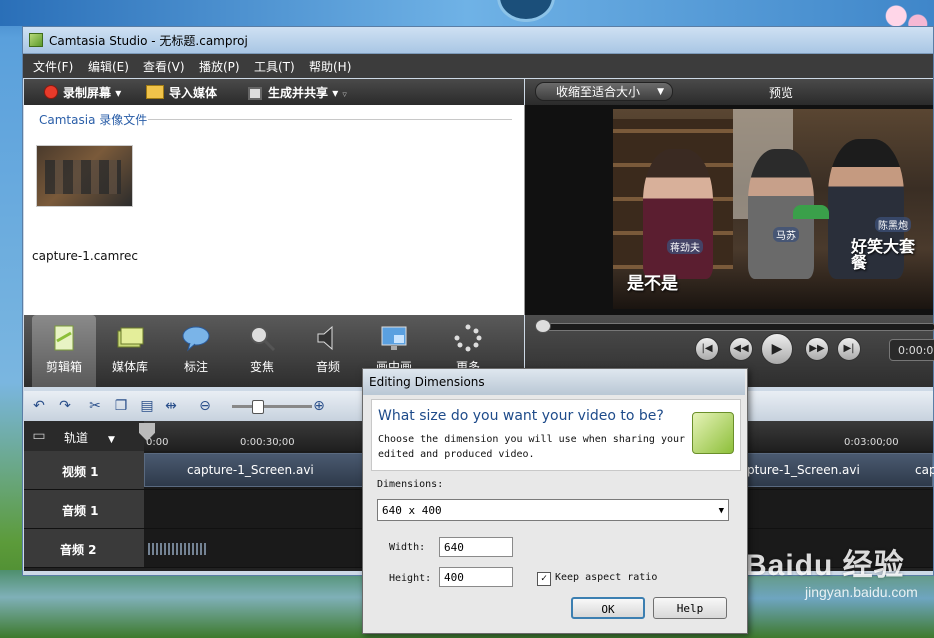  I want to click on menu-view: 查看(V), so click(164, 66).